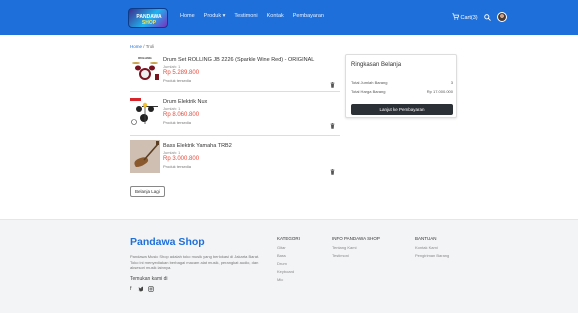  What do you see at coordinates (369, 82) in the screenshot?
I see `summary-total-items-label: Total Jumlah Barang` at bounding box center [369, 82].